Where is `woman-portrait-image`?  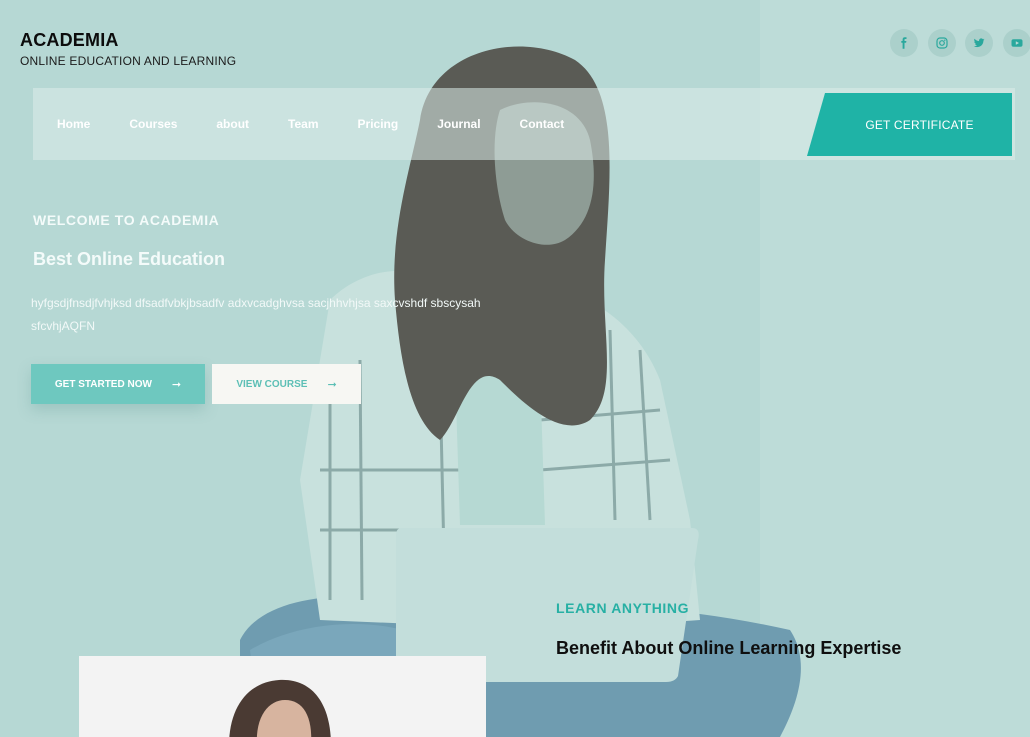
woman-portrait-image is located at coordinates (282, 696).